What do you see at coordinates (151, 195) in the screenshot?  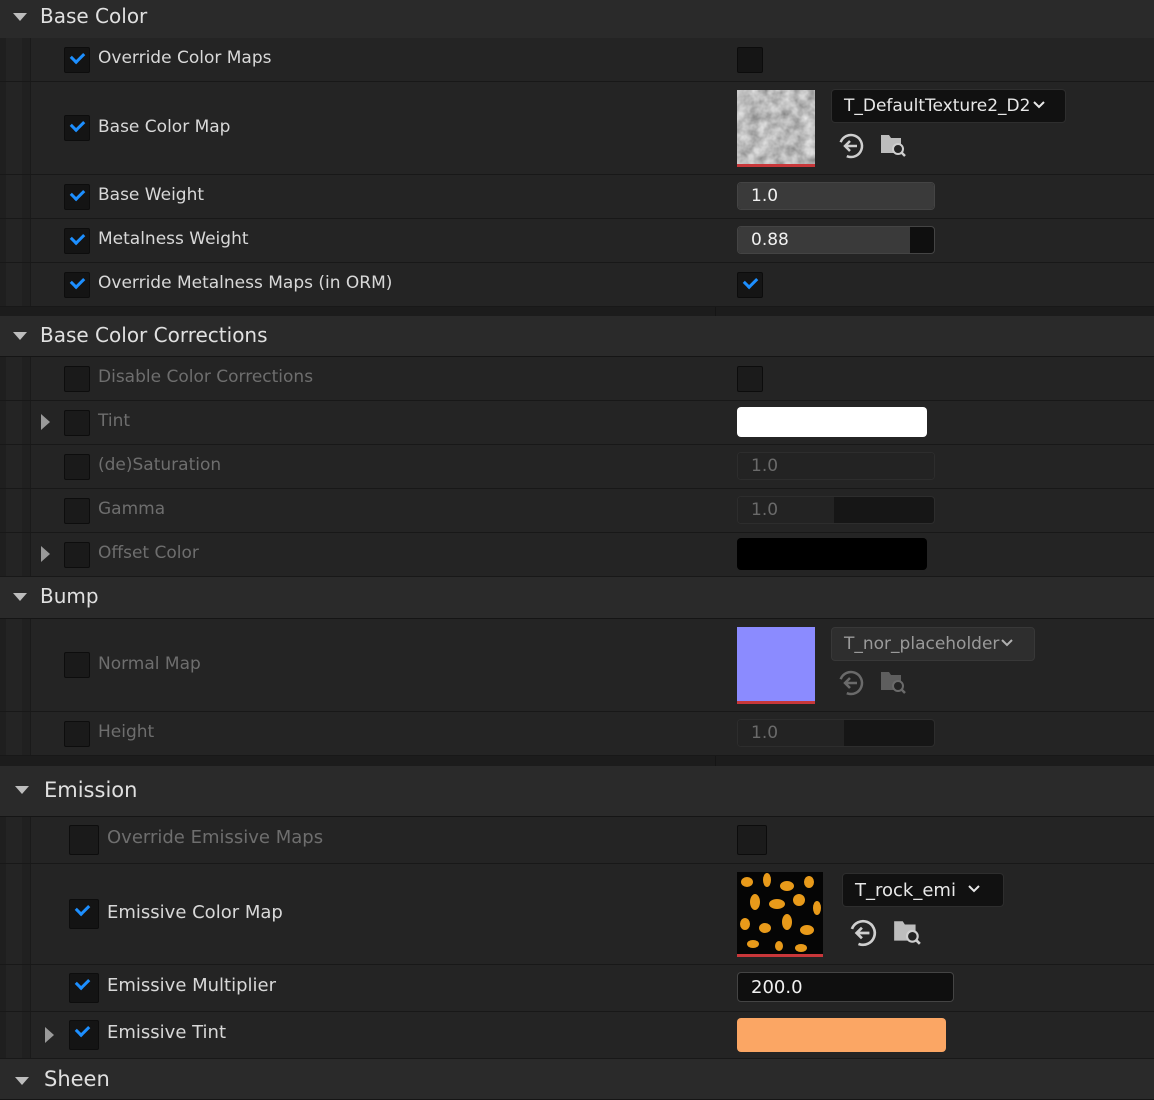 I see `property-label: Base Weight` at bounding box center [151, 195].